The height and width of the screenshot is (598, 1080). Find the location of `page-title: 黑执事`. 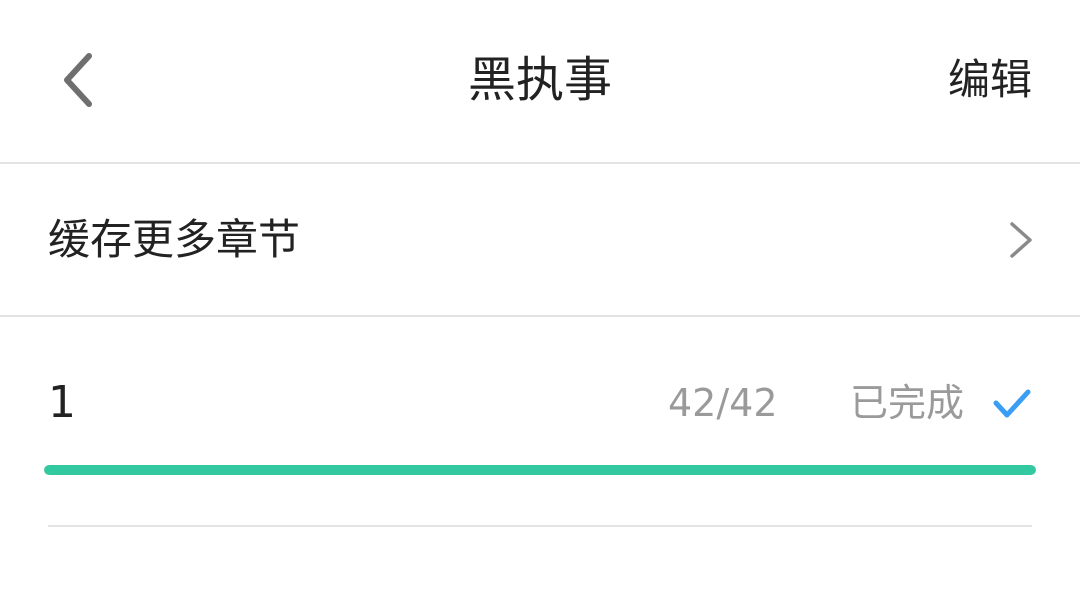

page-title: 黑执事 is located at coordinates (539, 80).